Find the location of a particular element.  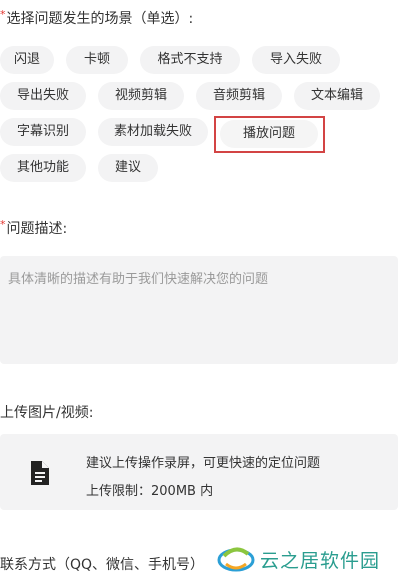

description-label: *问题描述: is located at coordinates (33, 228).